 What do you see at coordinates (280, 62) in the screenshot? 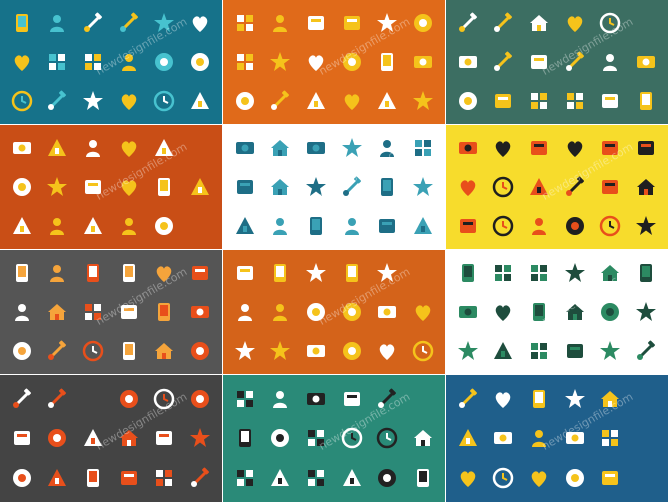
I see `font-aa-icon` at bounding box center [280, 62].